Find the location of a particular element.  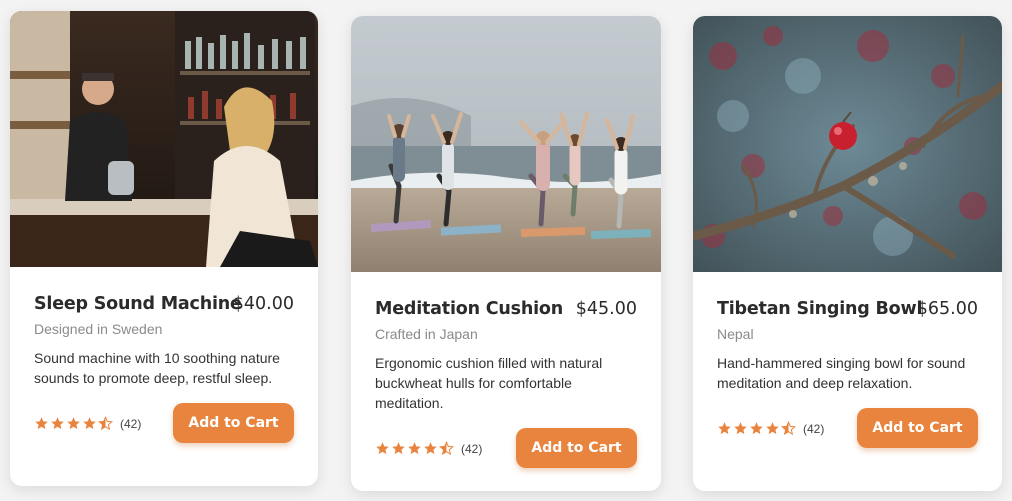

product-origin: Designed in Sweden is located at coordinates (98, 329).